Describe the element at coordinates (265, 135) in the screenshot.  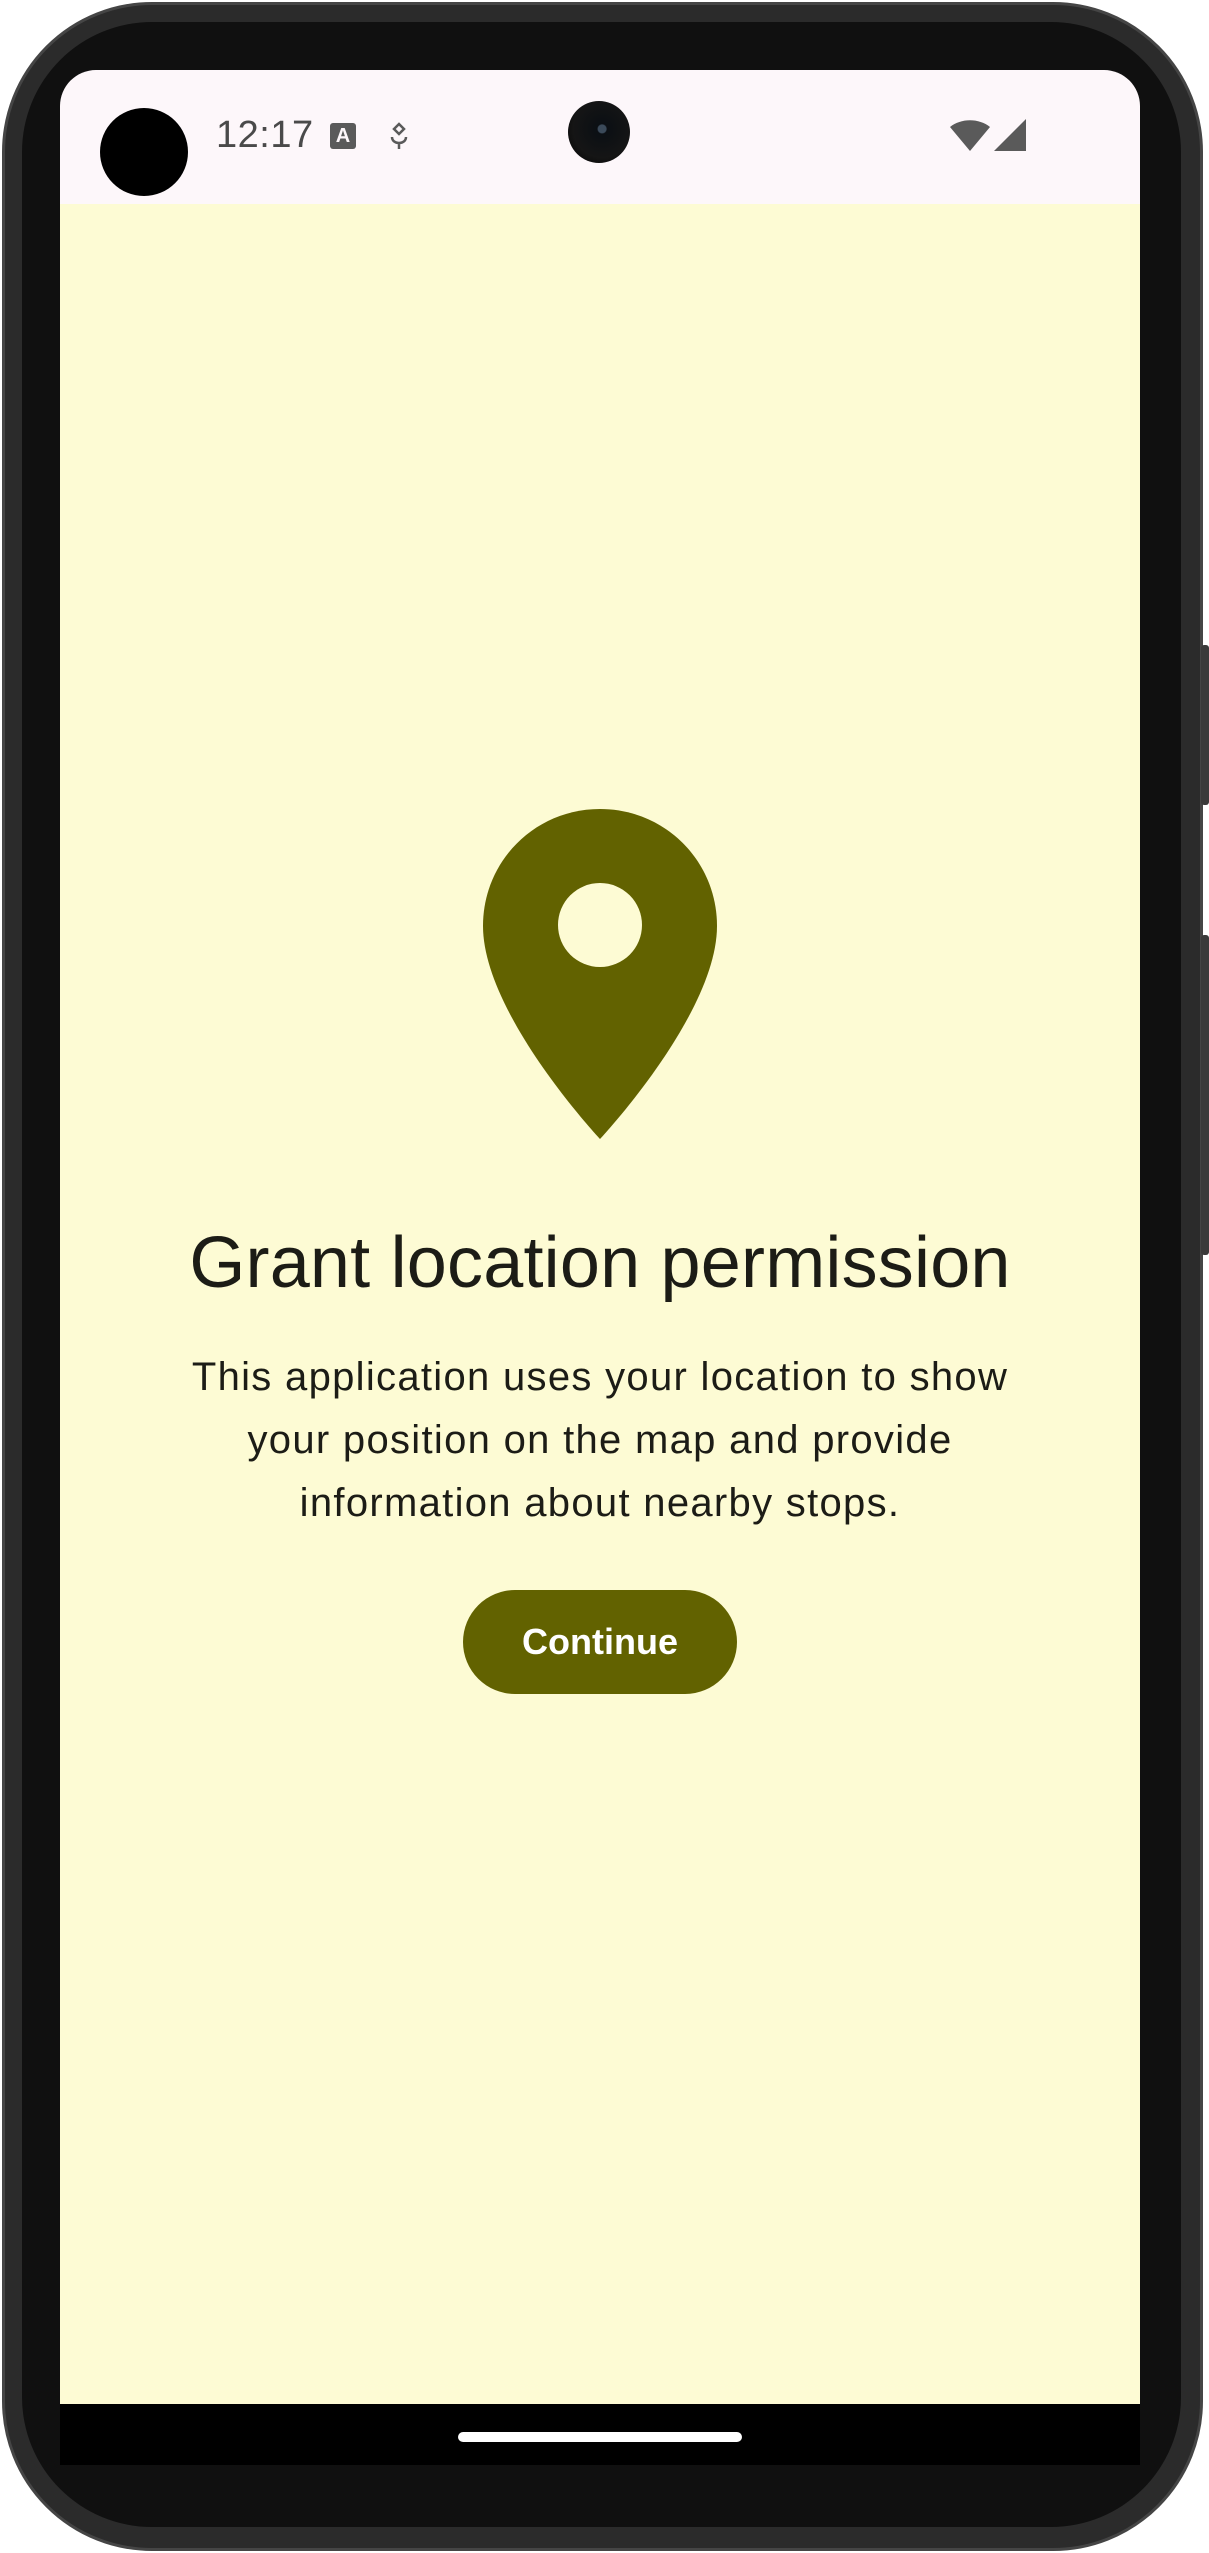
I see `status-time: 12:17` at that location.